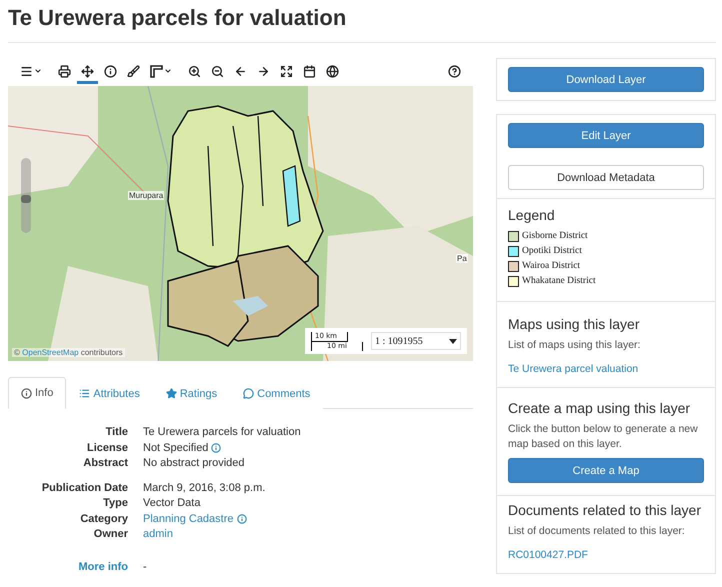 Image resolution: width=722 pixels, height=587 pixels. I want to click on field-value: Not Specified, so click(175, 447).